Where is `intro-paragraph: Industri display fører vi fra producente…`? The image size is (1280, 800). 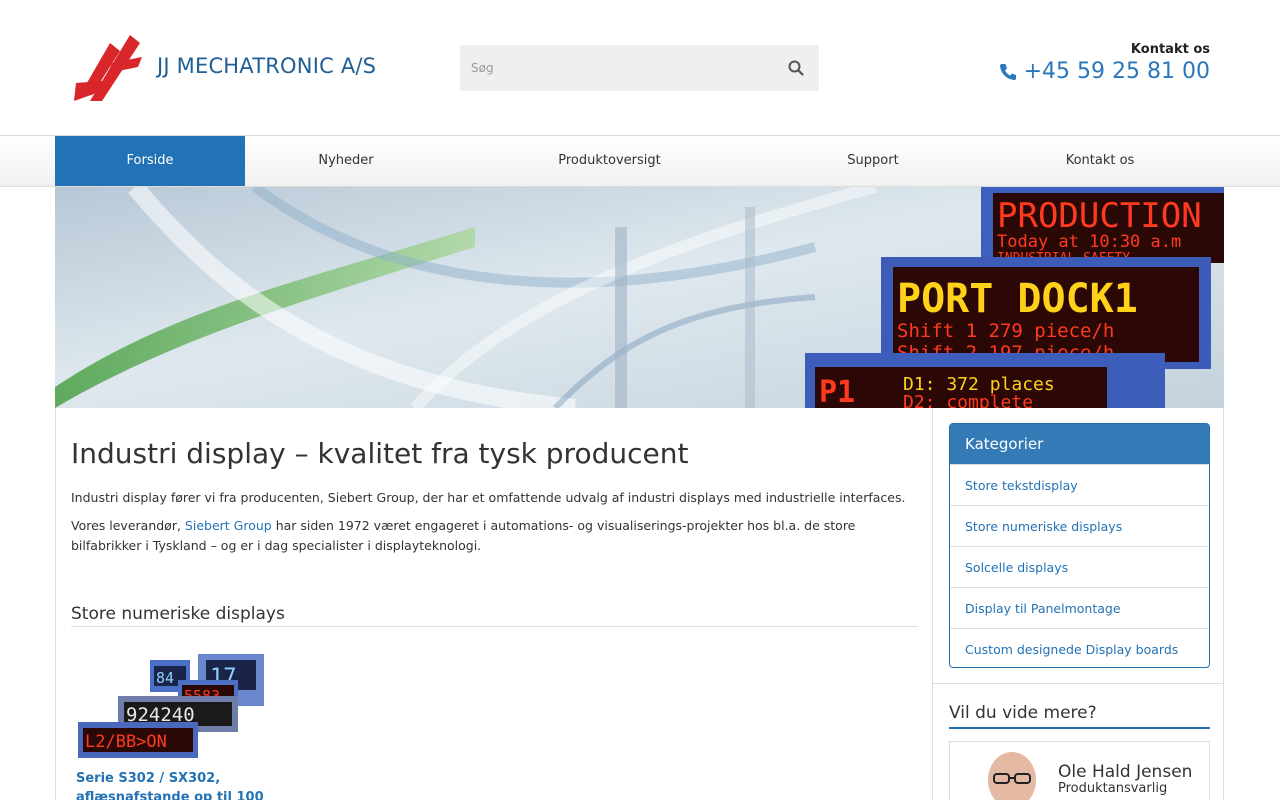 intro-paragraph: Industri display fører vi fra producente… is located at coordinates (488, 497).